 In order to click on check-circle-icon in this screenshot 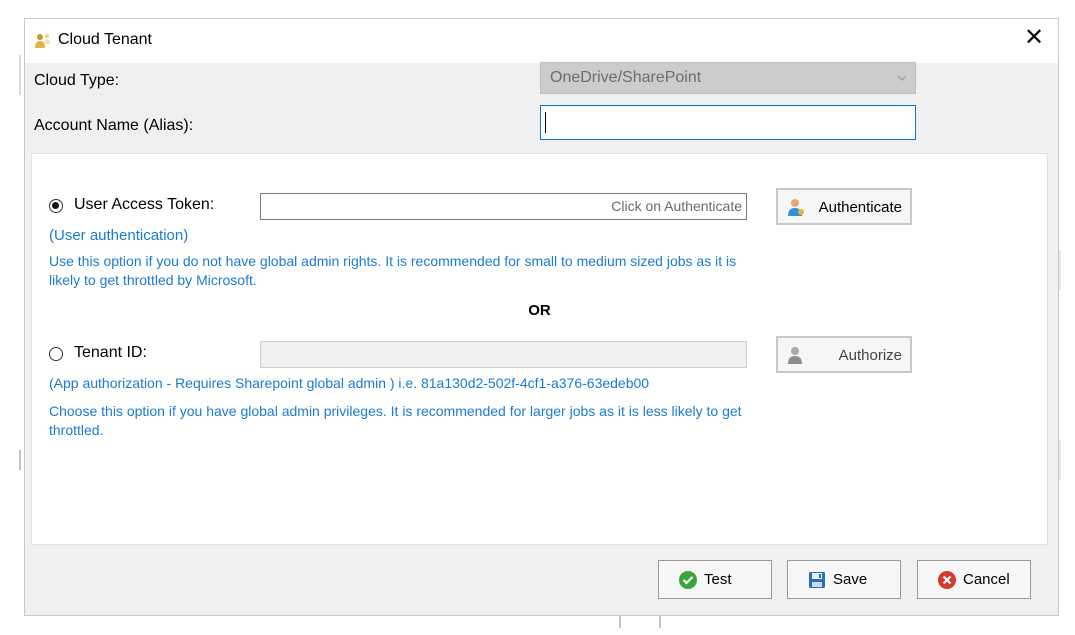, I will do `click(688, 580)`.